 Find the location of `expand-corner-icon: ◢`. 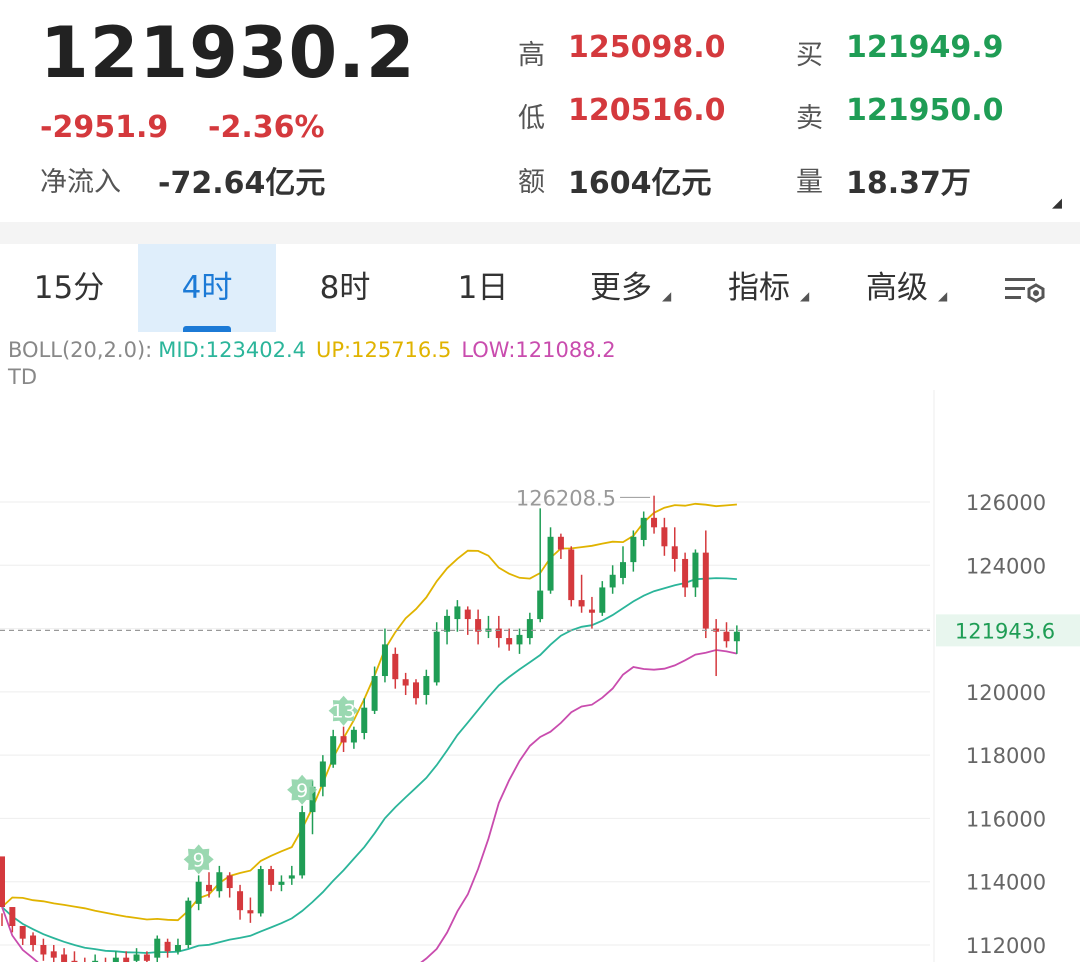

expand-corner-icon: ◢ is located at coordinates (1057, 203).